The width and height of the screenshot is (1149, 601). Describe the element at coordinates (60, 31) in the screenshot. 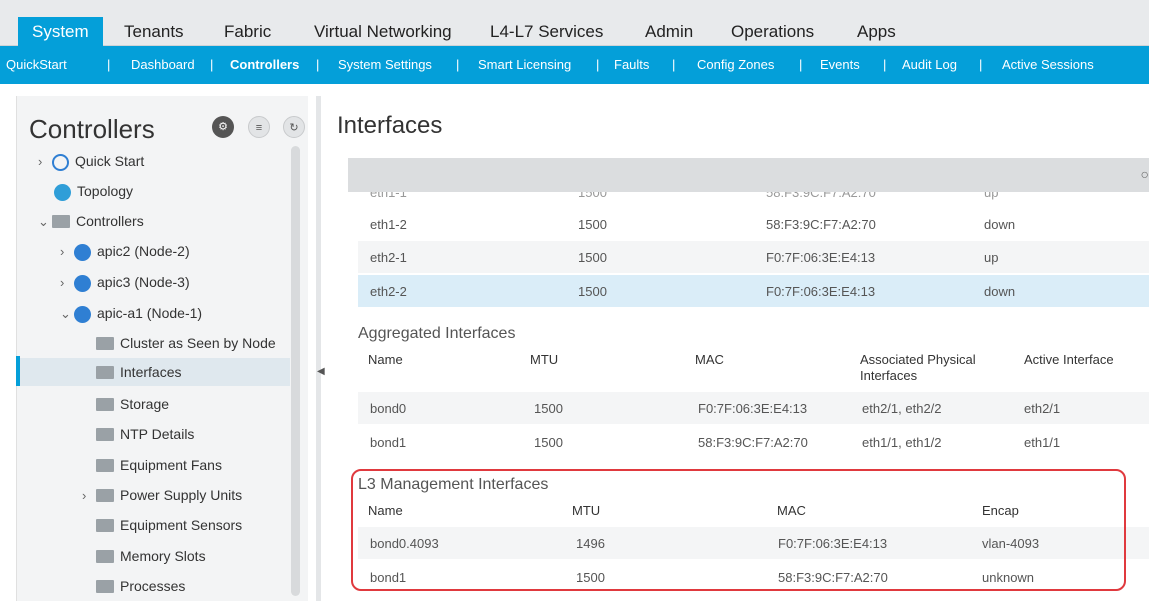

I see `tab-system: System` at that location.